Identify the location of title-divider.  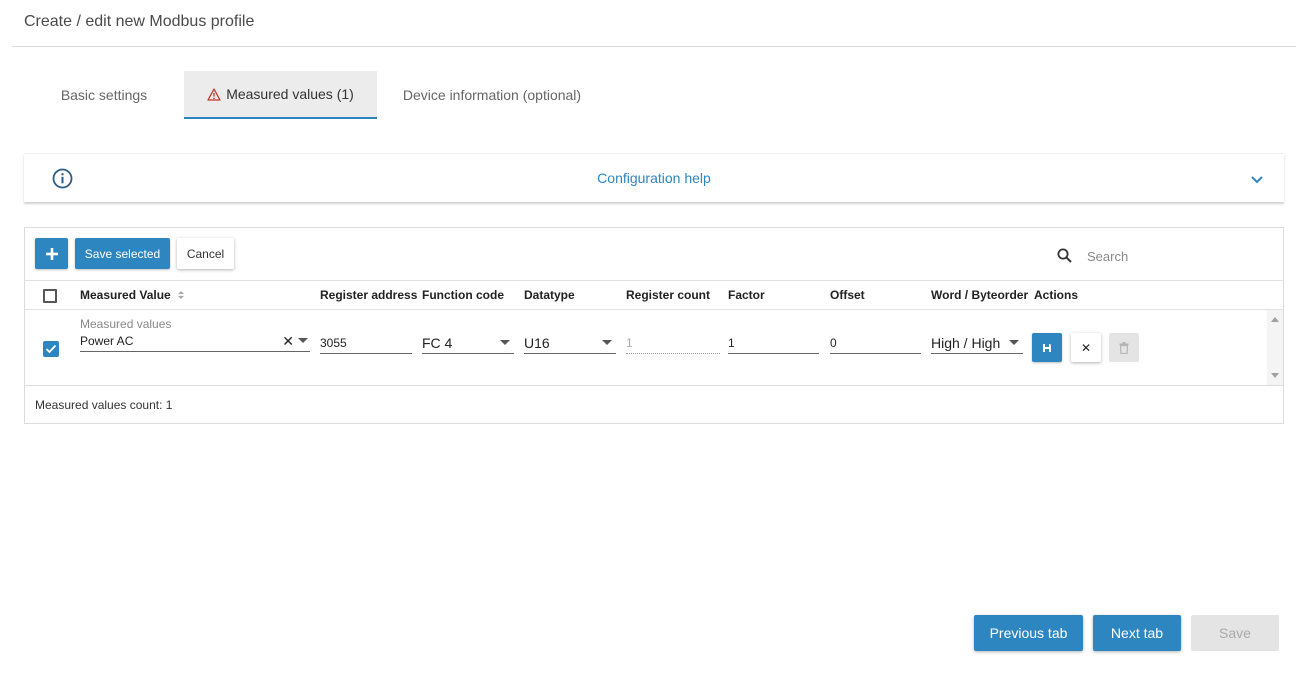
(654, 46).